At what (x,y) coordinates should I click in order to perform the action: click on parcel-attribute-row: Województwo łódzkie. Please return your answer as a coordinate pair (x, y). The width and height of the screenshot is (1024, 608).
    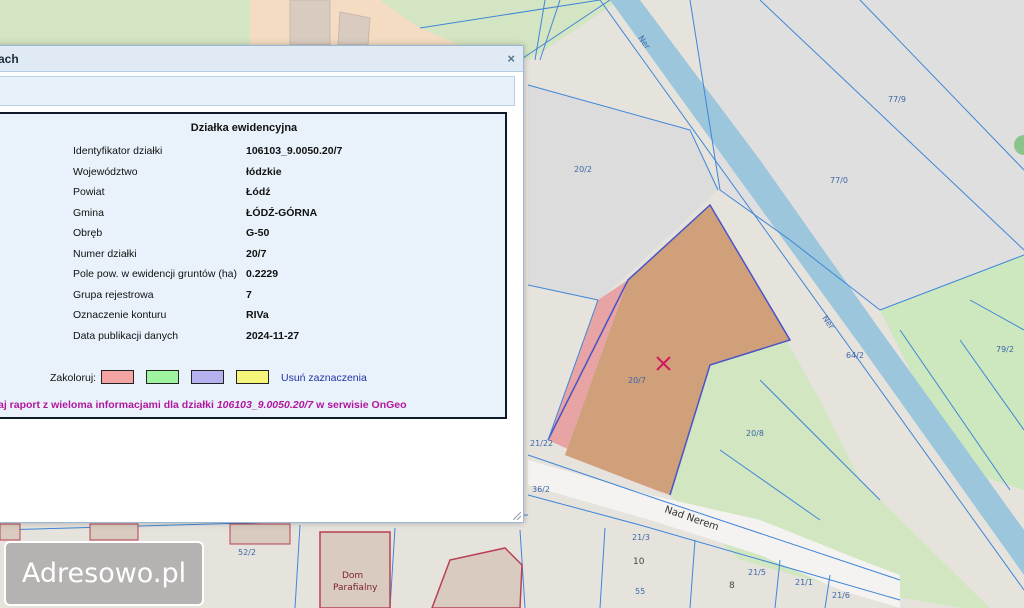
    Looking at the image, I should click on (252, 175).